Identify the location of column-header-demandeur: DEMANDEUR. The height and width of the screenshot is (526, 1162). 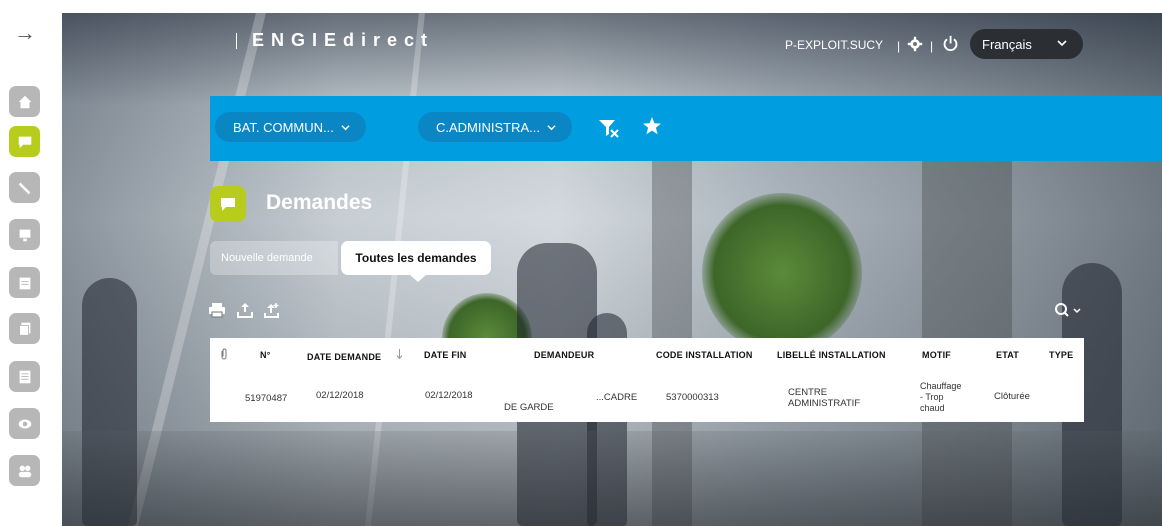
(564, 355).